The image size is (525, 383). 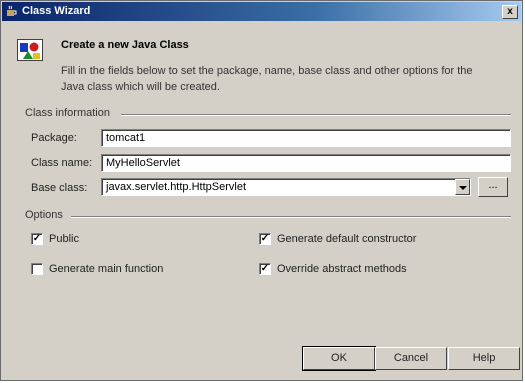 What do you see at coordinates (342, 269) in the screenshot?
I see `override-abstract-label: Override abstract methods` at bounding box center [342, 269].